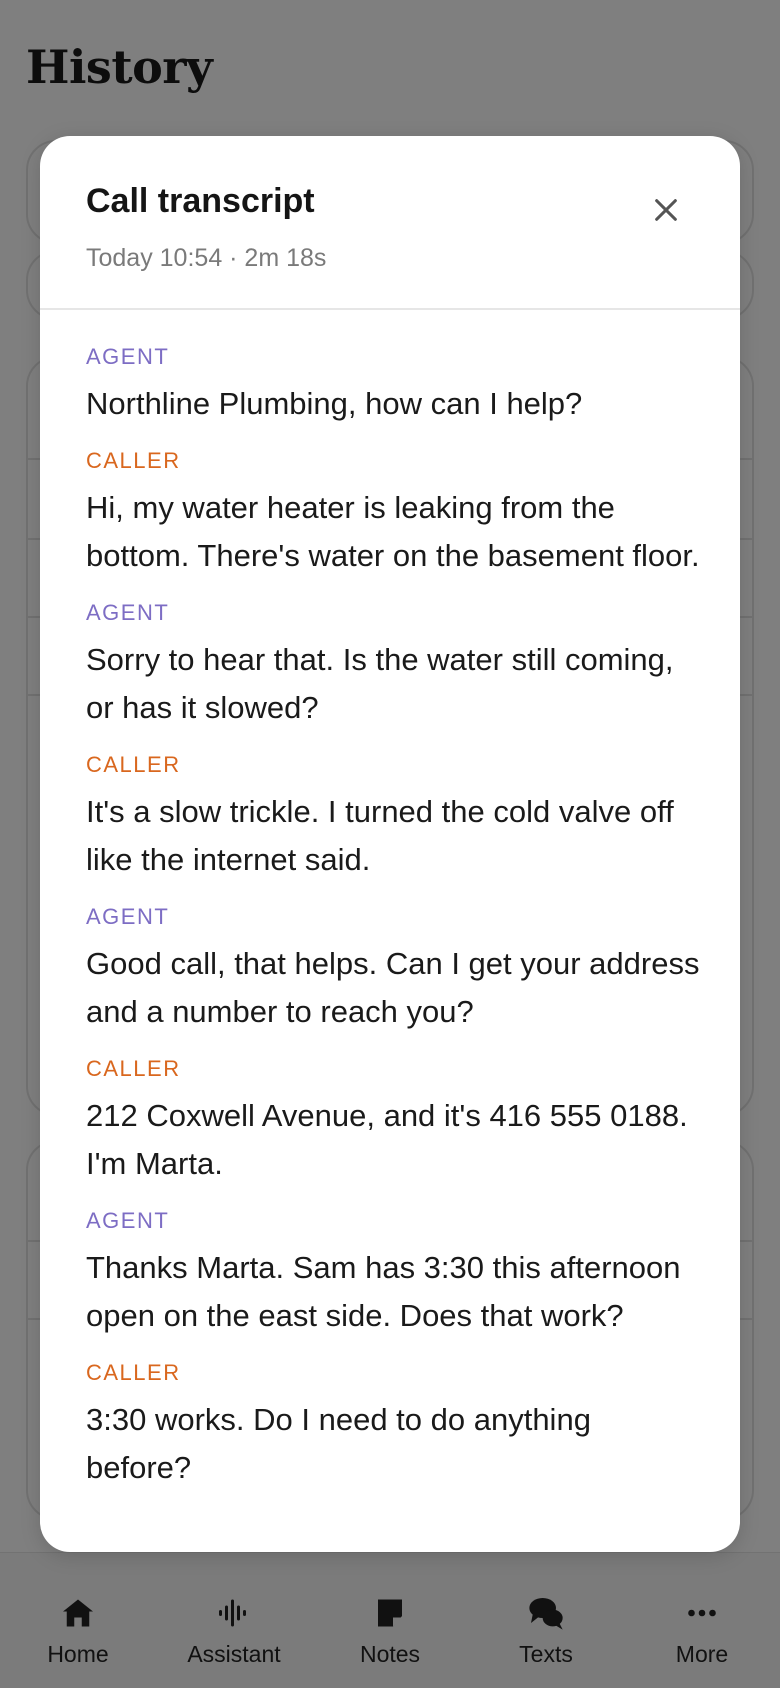  Describe the element at coordinates (334, 403) in the screenshot. I see `utterance-text: Northline Plumbing, how can I help?` at that location.